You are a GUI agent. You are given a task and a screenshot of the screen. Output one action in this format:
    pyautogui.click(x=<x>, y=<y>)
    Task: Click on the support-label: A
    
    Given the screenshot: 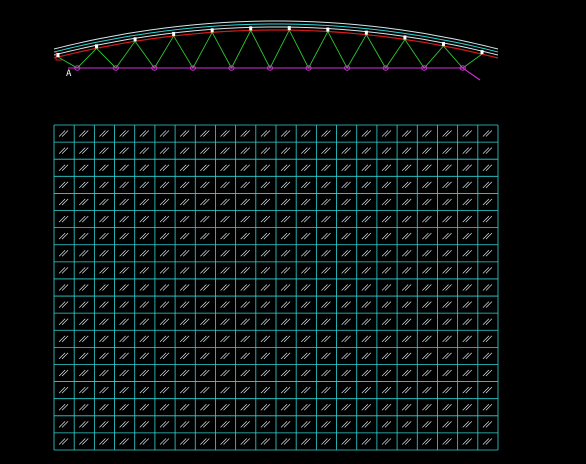 What is the action you would take?
    pyautogui.click(x=69, y=74)
    